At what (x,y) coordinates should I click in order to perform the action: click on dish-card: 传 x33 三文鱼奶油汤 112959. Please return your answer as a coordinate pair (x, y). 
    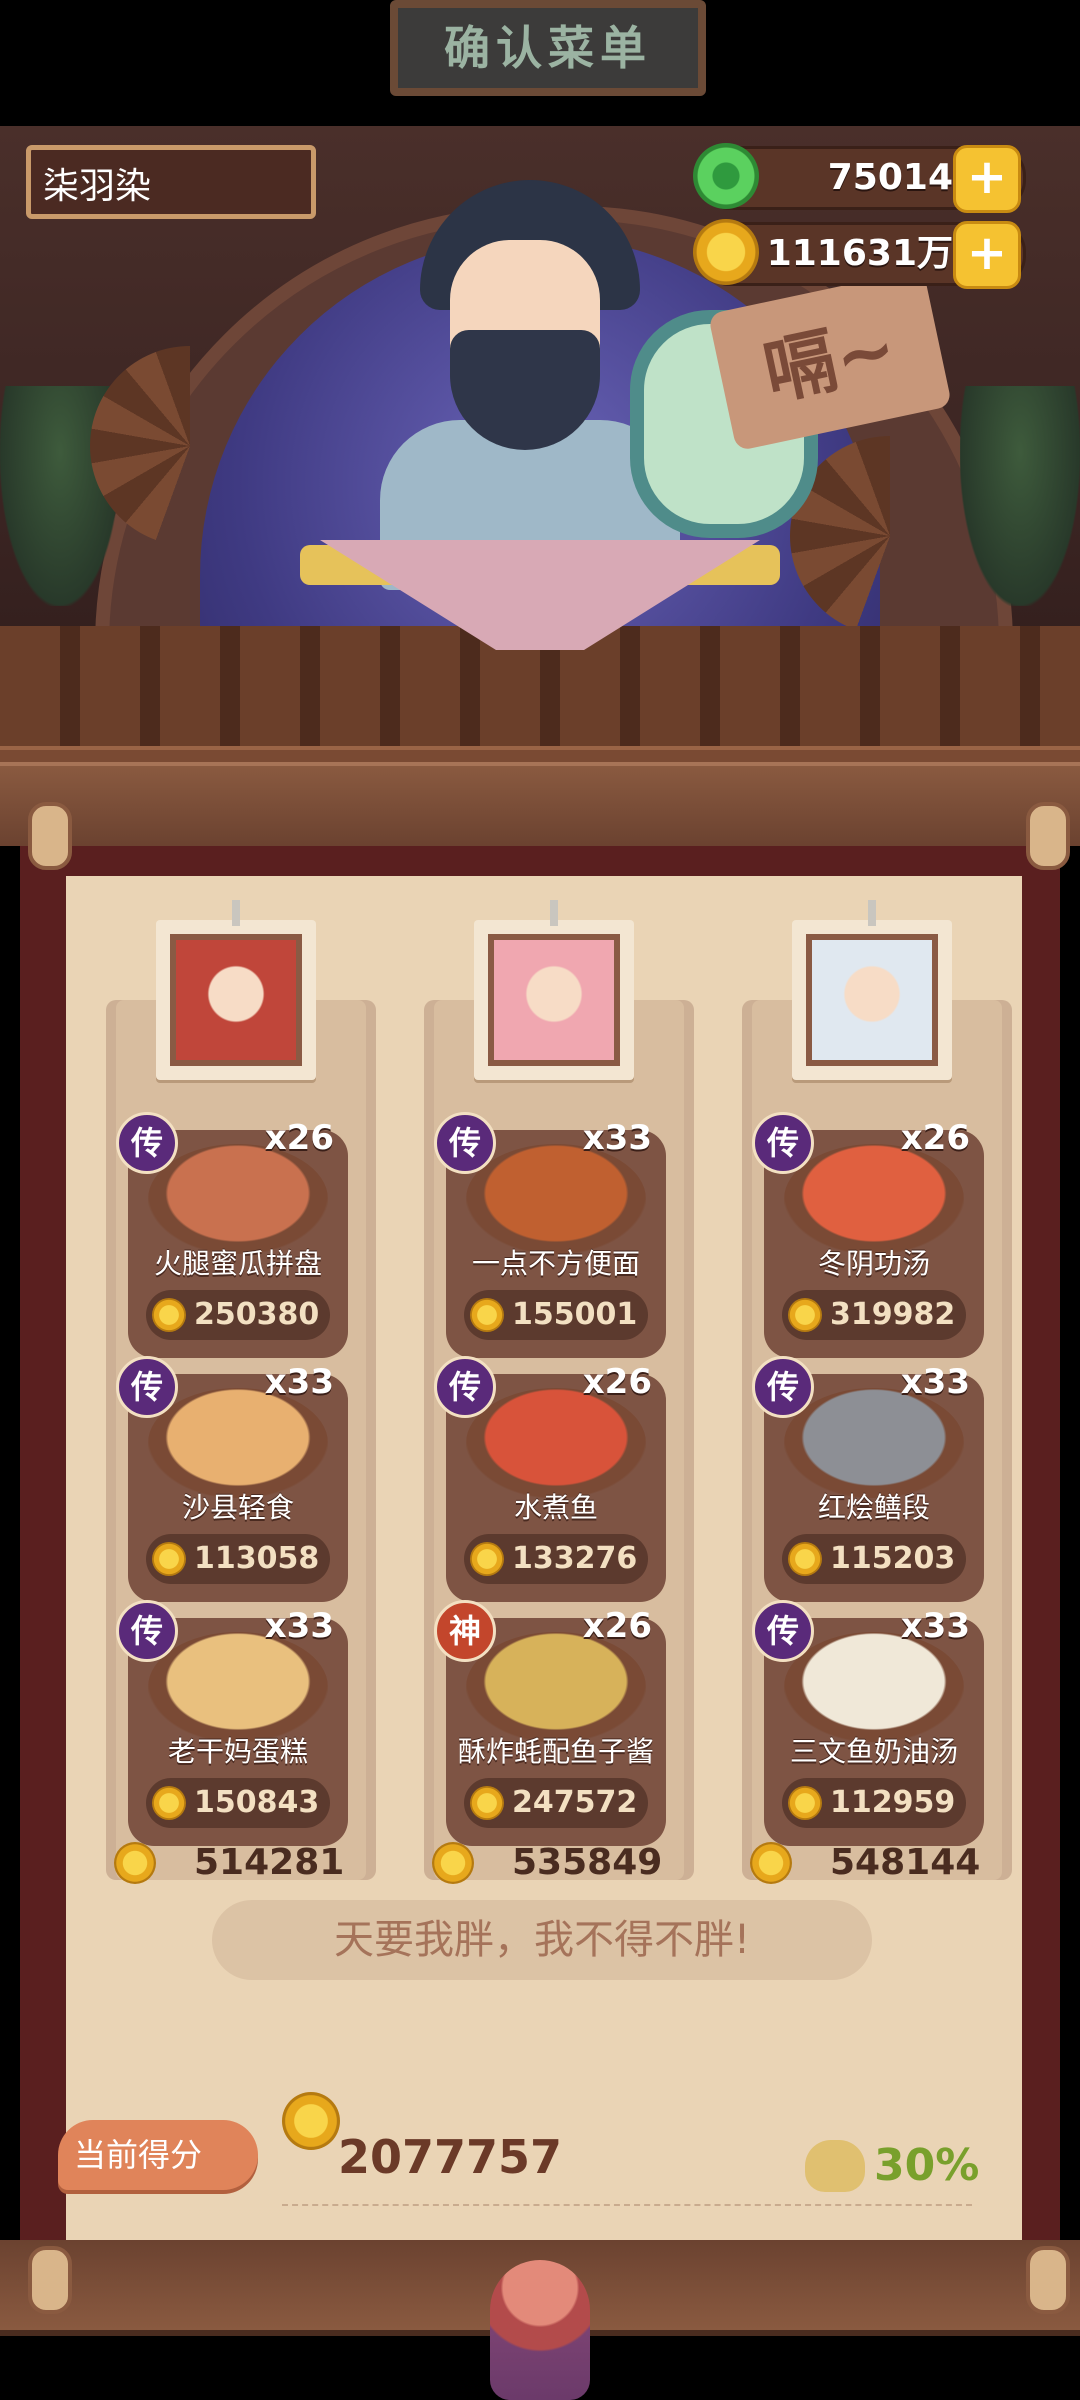
    Looking at the image, I should click on (868, 1723).